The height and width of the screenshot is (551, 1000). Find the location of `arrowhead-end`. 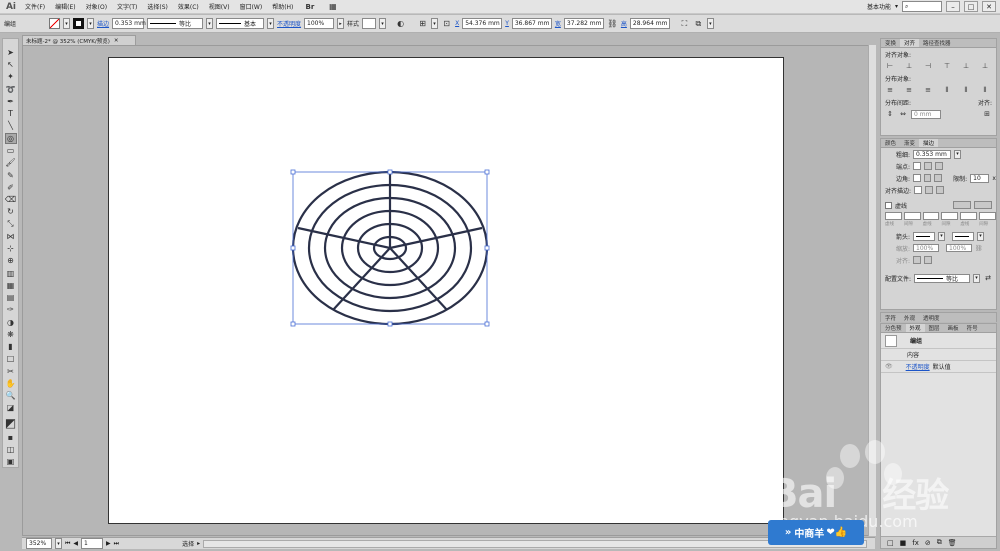

arrowhead-end is located at coordinates (963, 236).